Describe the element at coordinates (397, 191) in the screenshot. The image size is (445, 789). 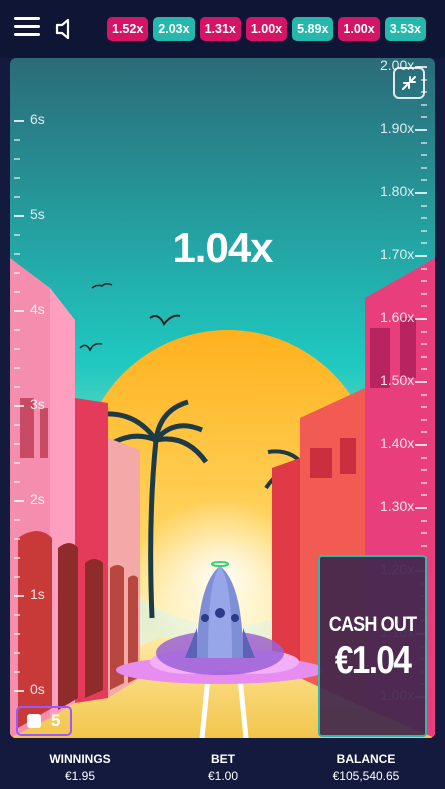
I see `multiplier-tick-label: 1.80x` at that location.